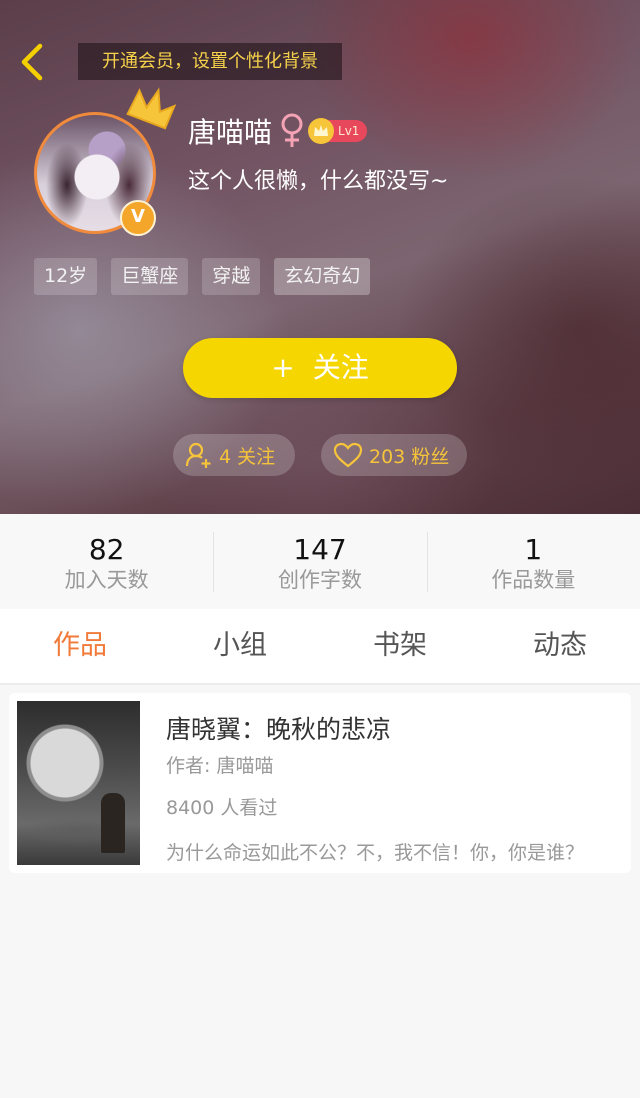 The width and height of the screenshot is (640, 1098). I want to click on stat-value: 1, so click(533, 549).